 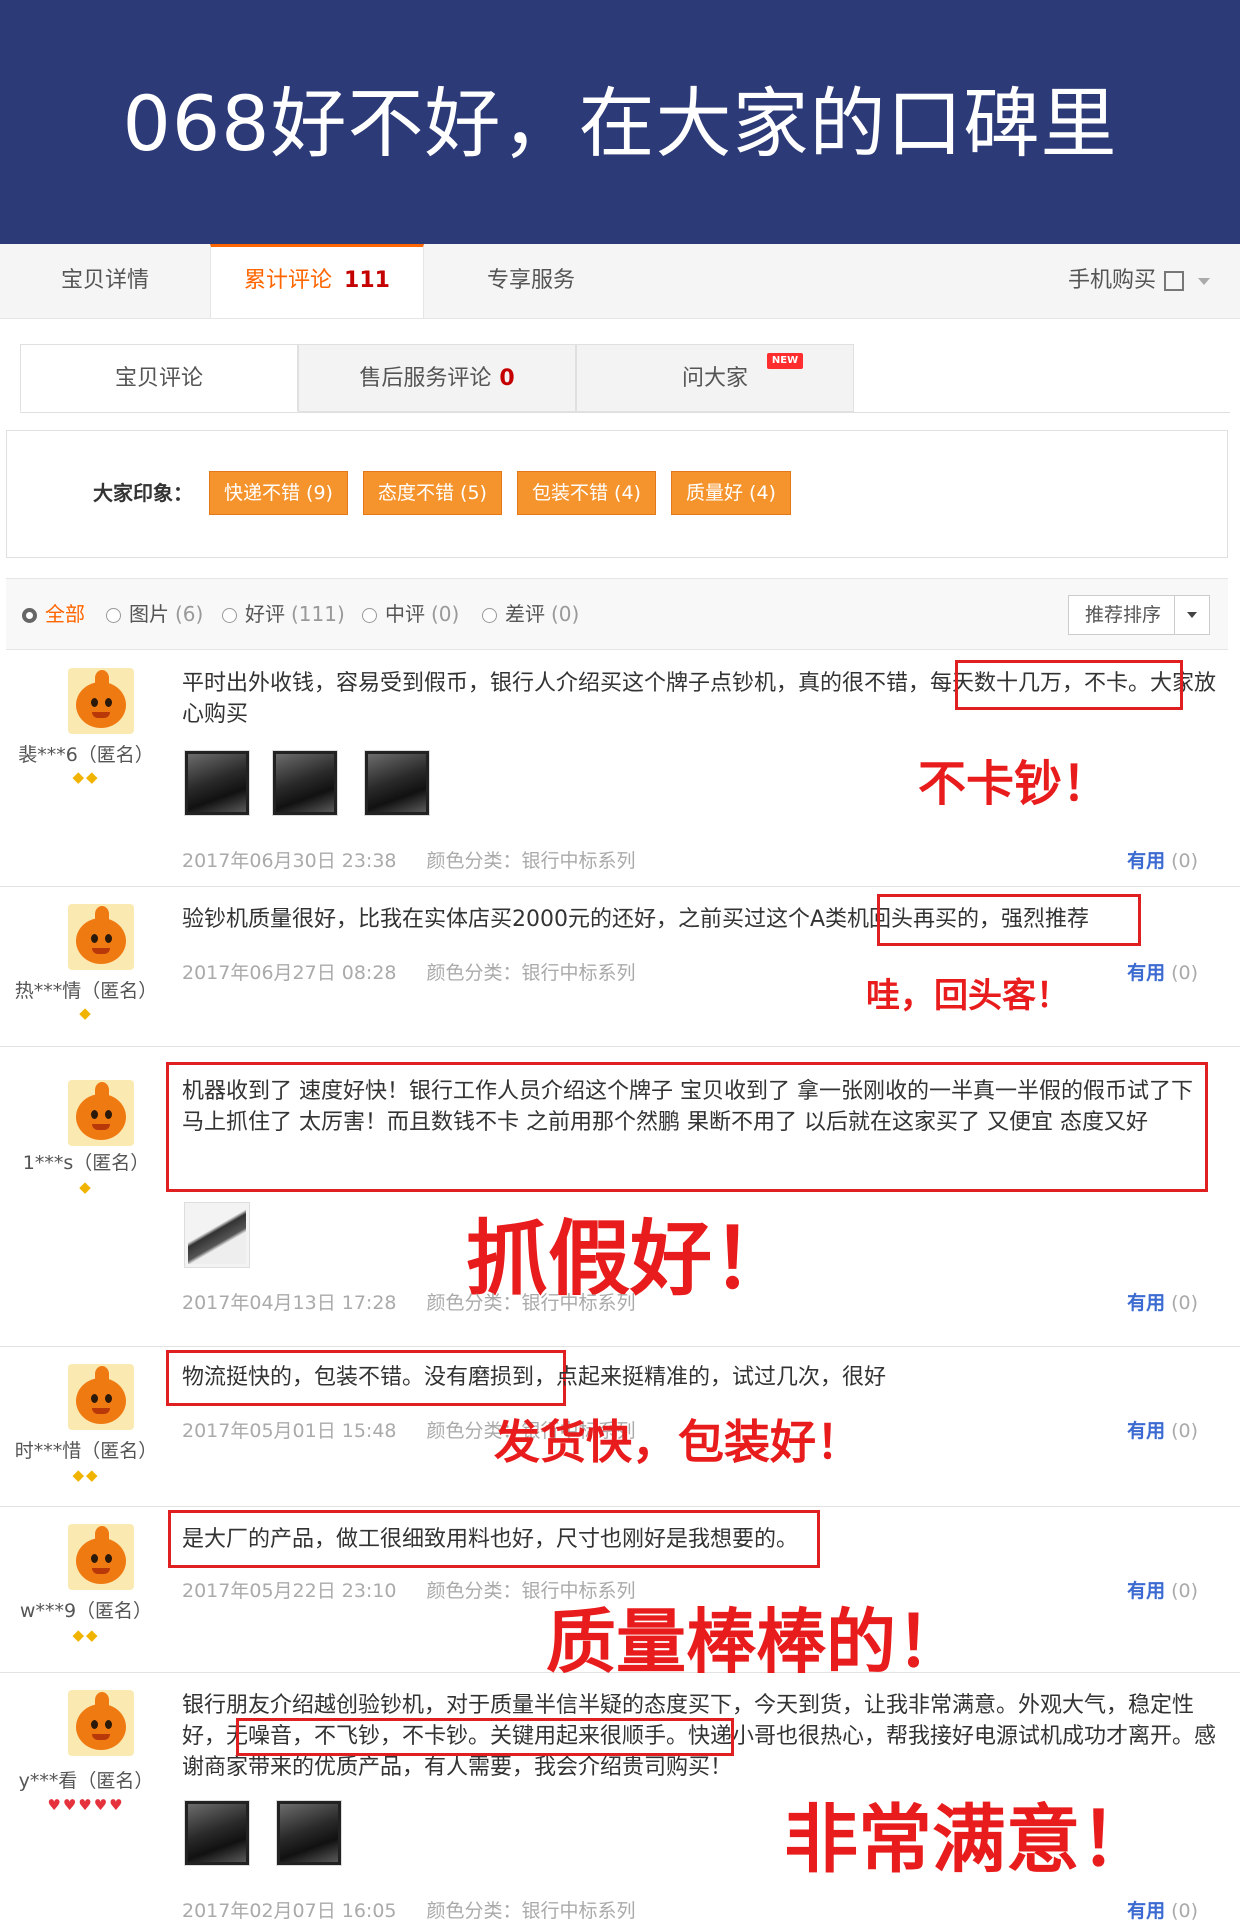 I want to click on filter-count: (111), so click(x=318, y=614).